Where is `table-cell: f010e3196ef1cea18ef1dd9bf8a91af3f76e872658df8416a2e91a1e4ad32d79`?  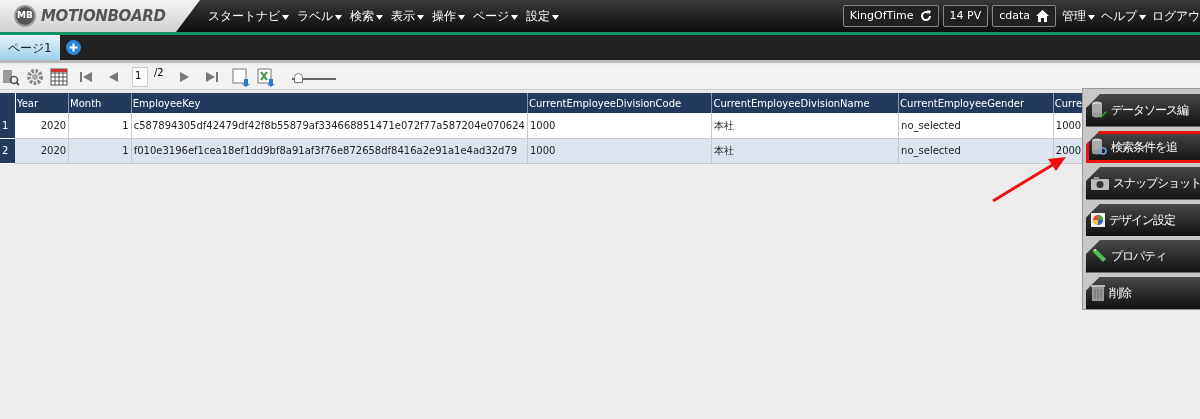
table-cell: f010e3196ef1cea18ef1dd9bf8a91af3f76e872658df8416a2e91a1e4ad32d79 is located at coordinates (329, 150).